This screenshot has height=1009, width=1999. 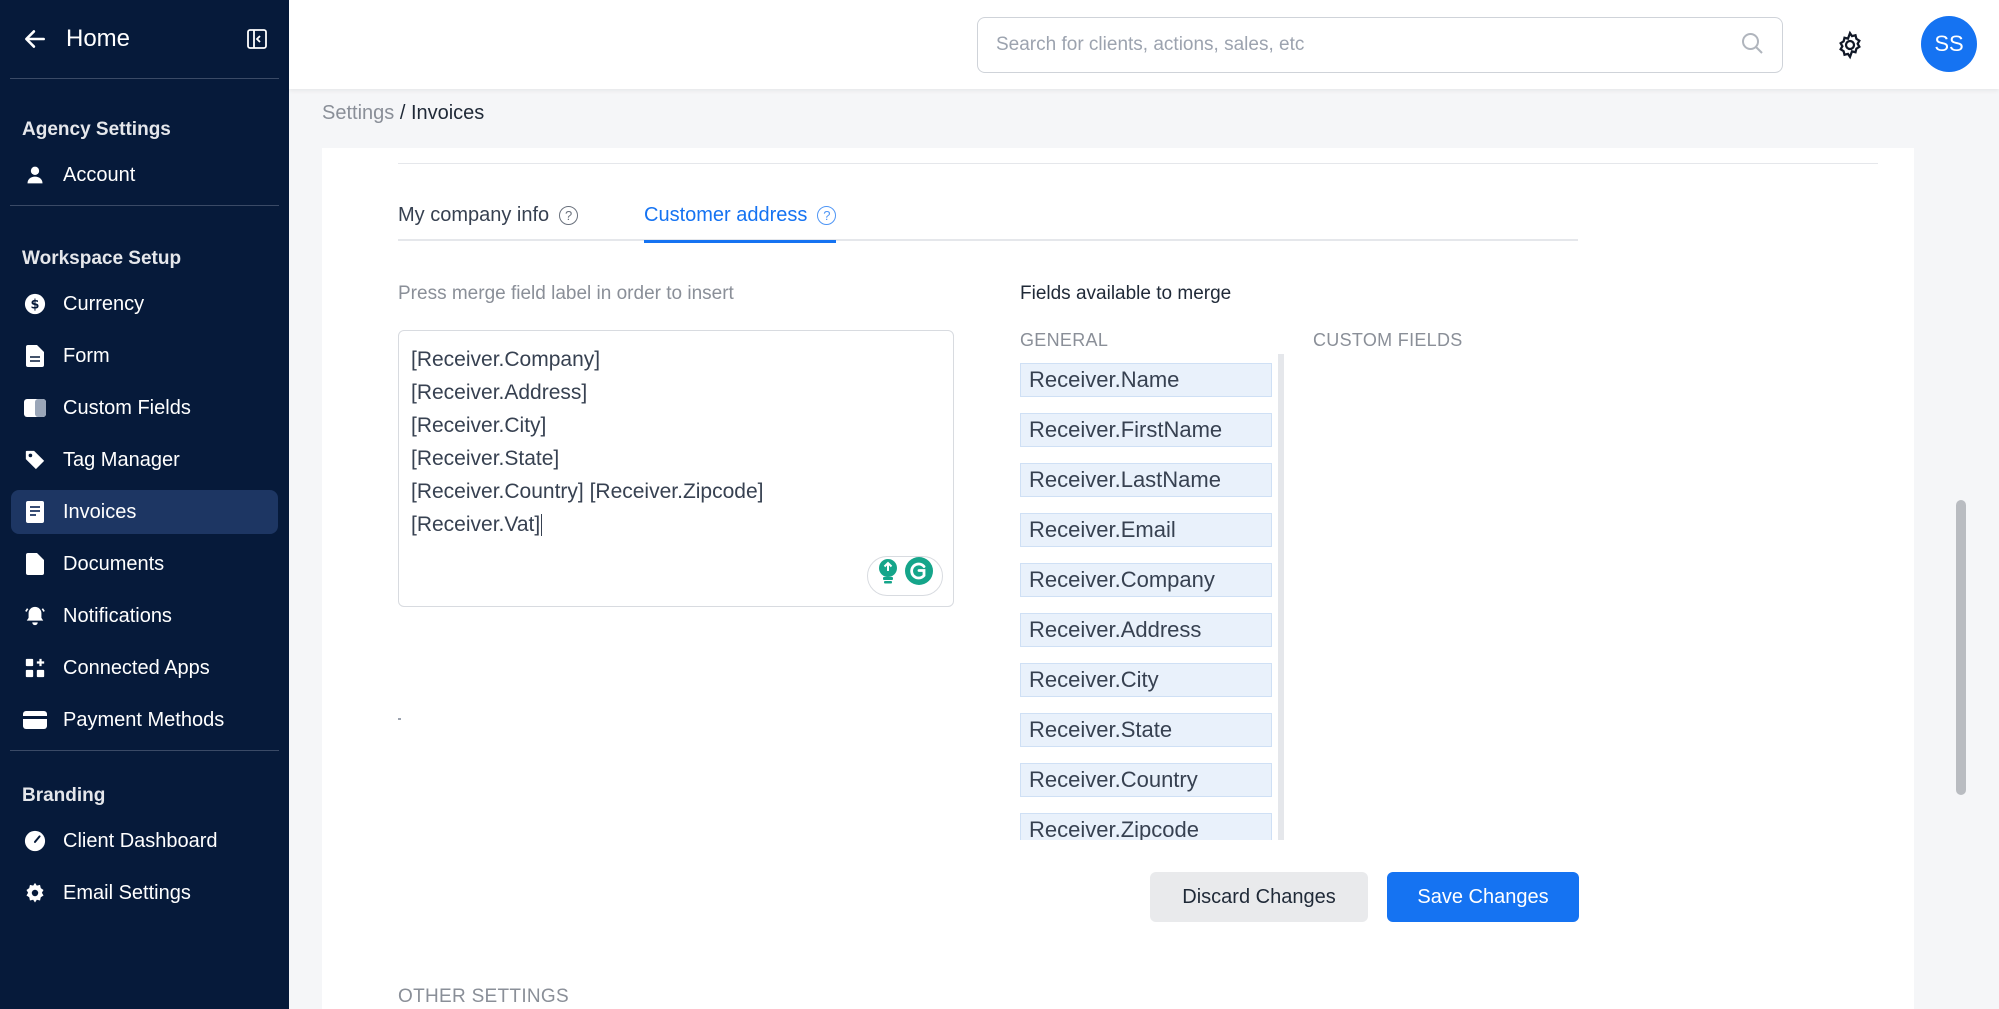 I want to click on sidebar-item-label: Currency, so click(x=104, y=303).